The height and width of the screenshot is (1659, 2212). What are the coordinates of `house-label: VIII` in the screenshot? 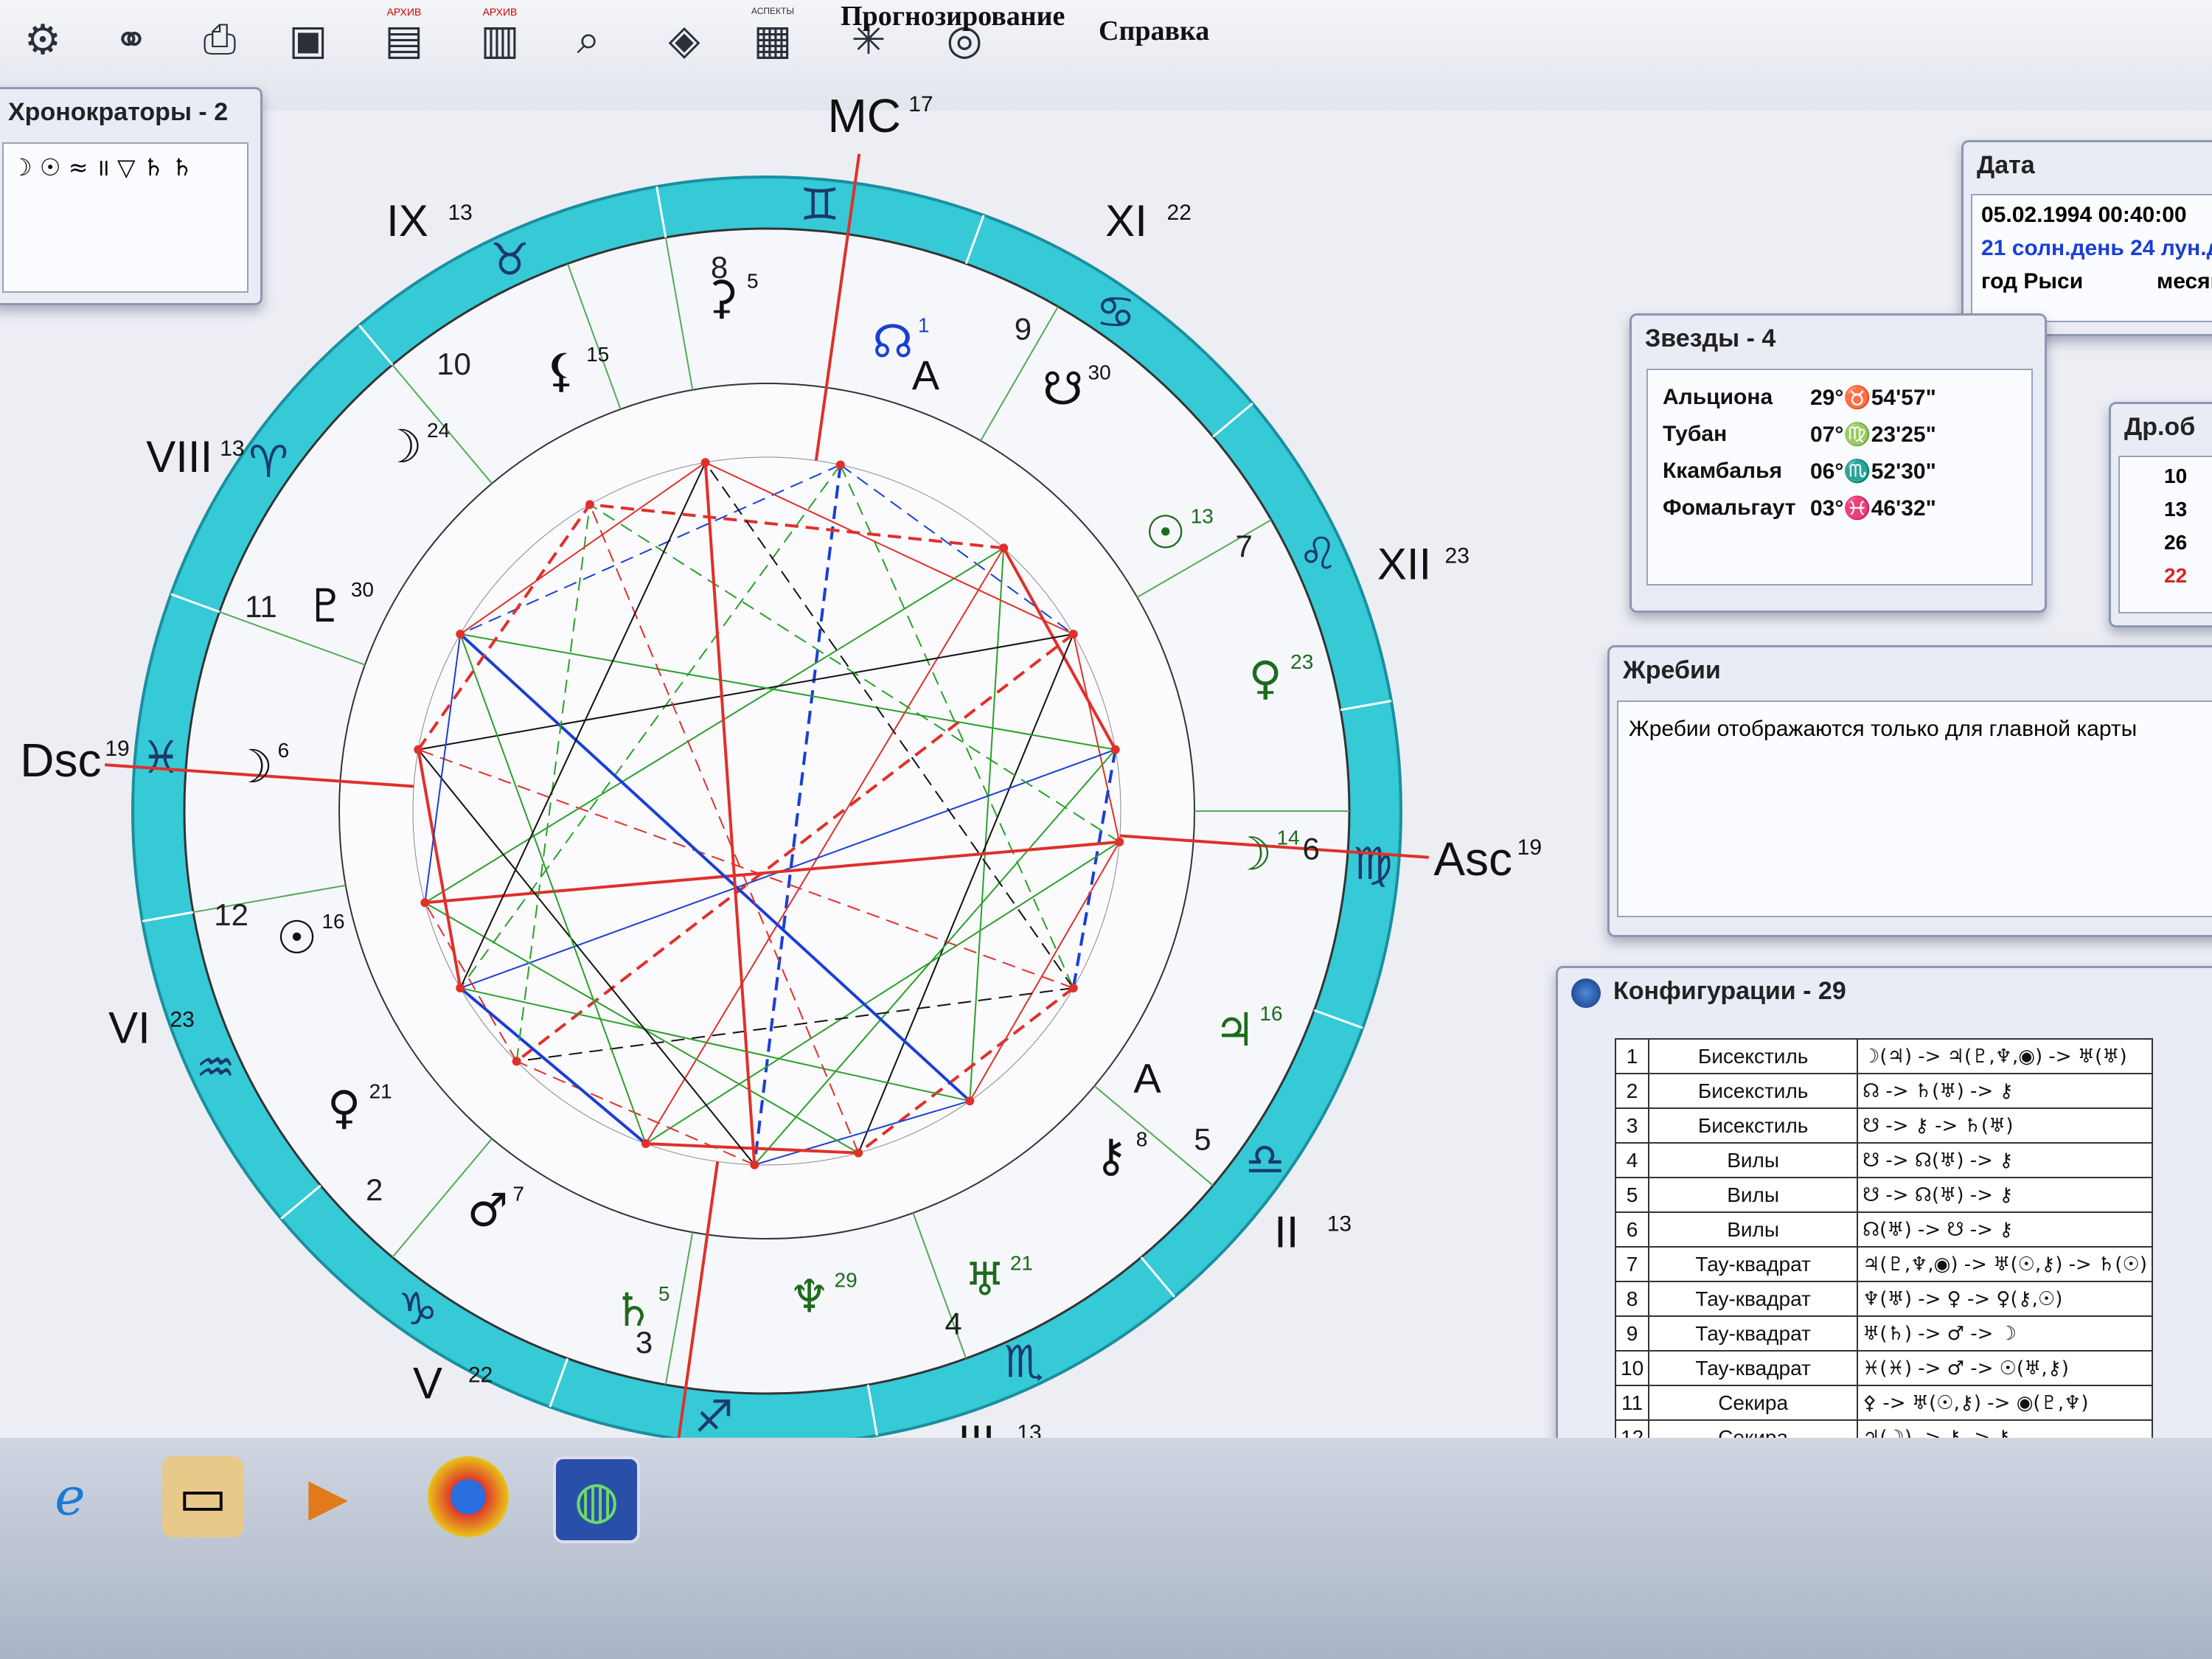 It's located at (179, 456).